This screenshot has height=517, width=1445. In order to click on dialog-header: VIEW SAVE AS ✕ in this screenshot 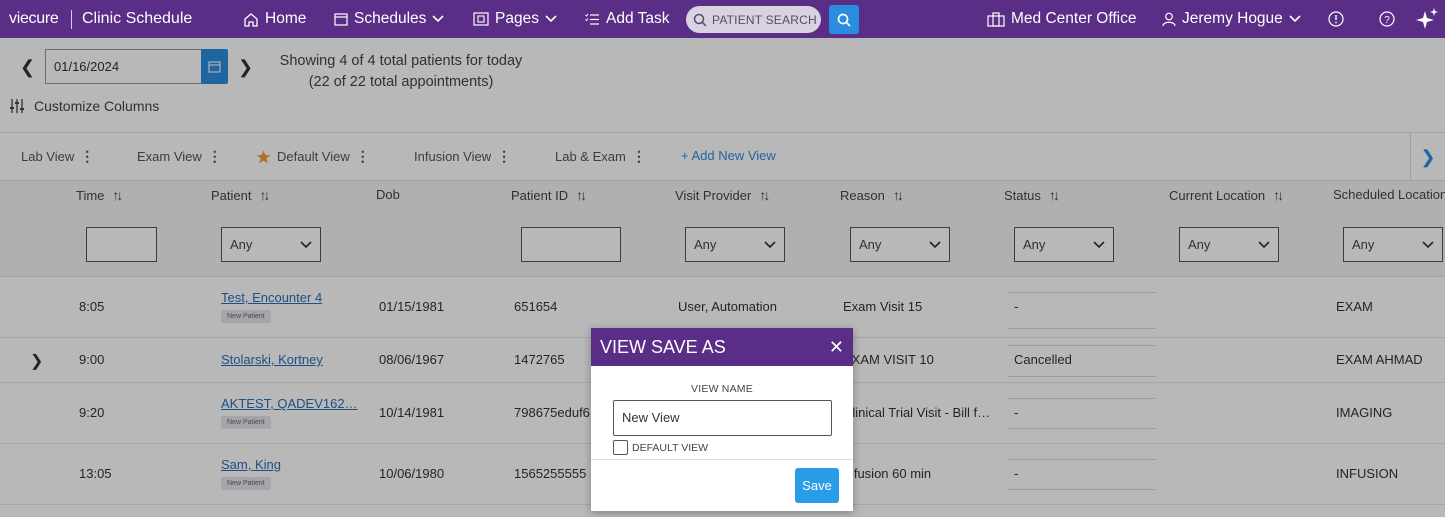, I will do `click(722, 347)`.